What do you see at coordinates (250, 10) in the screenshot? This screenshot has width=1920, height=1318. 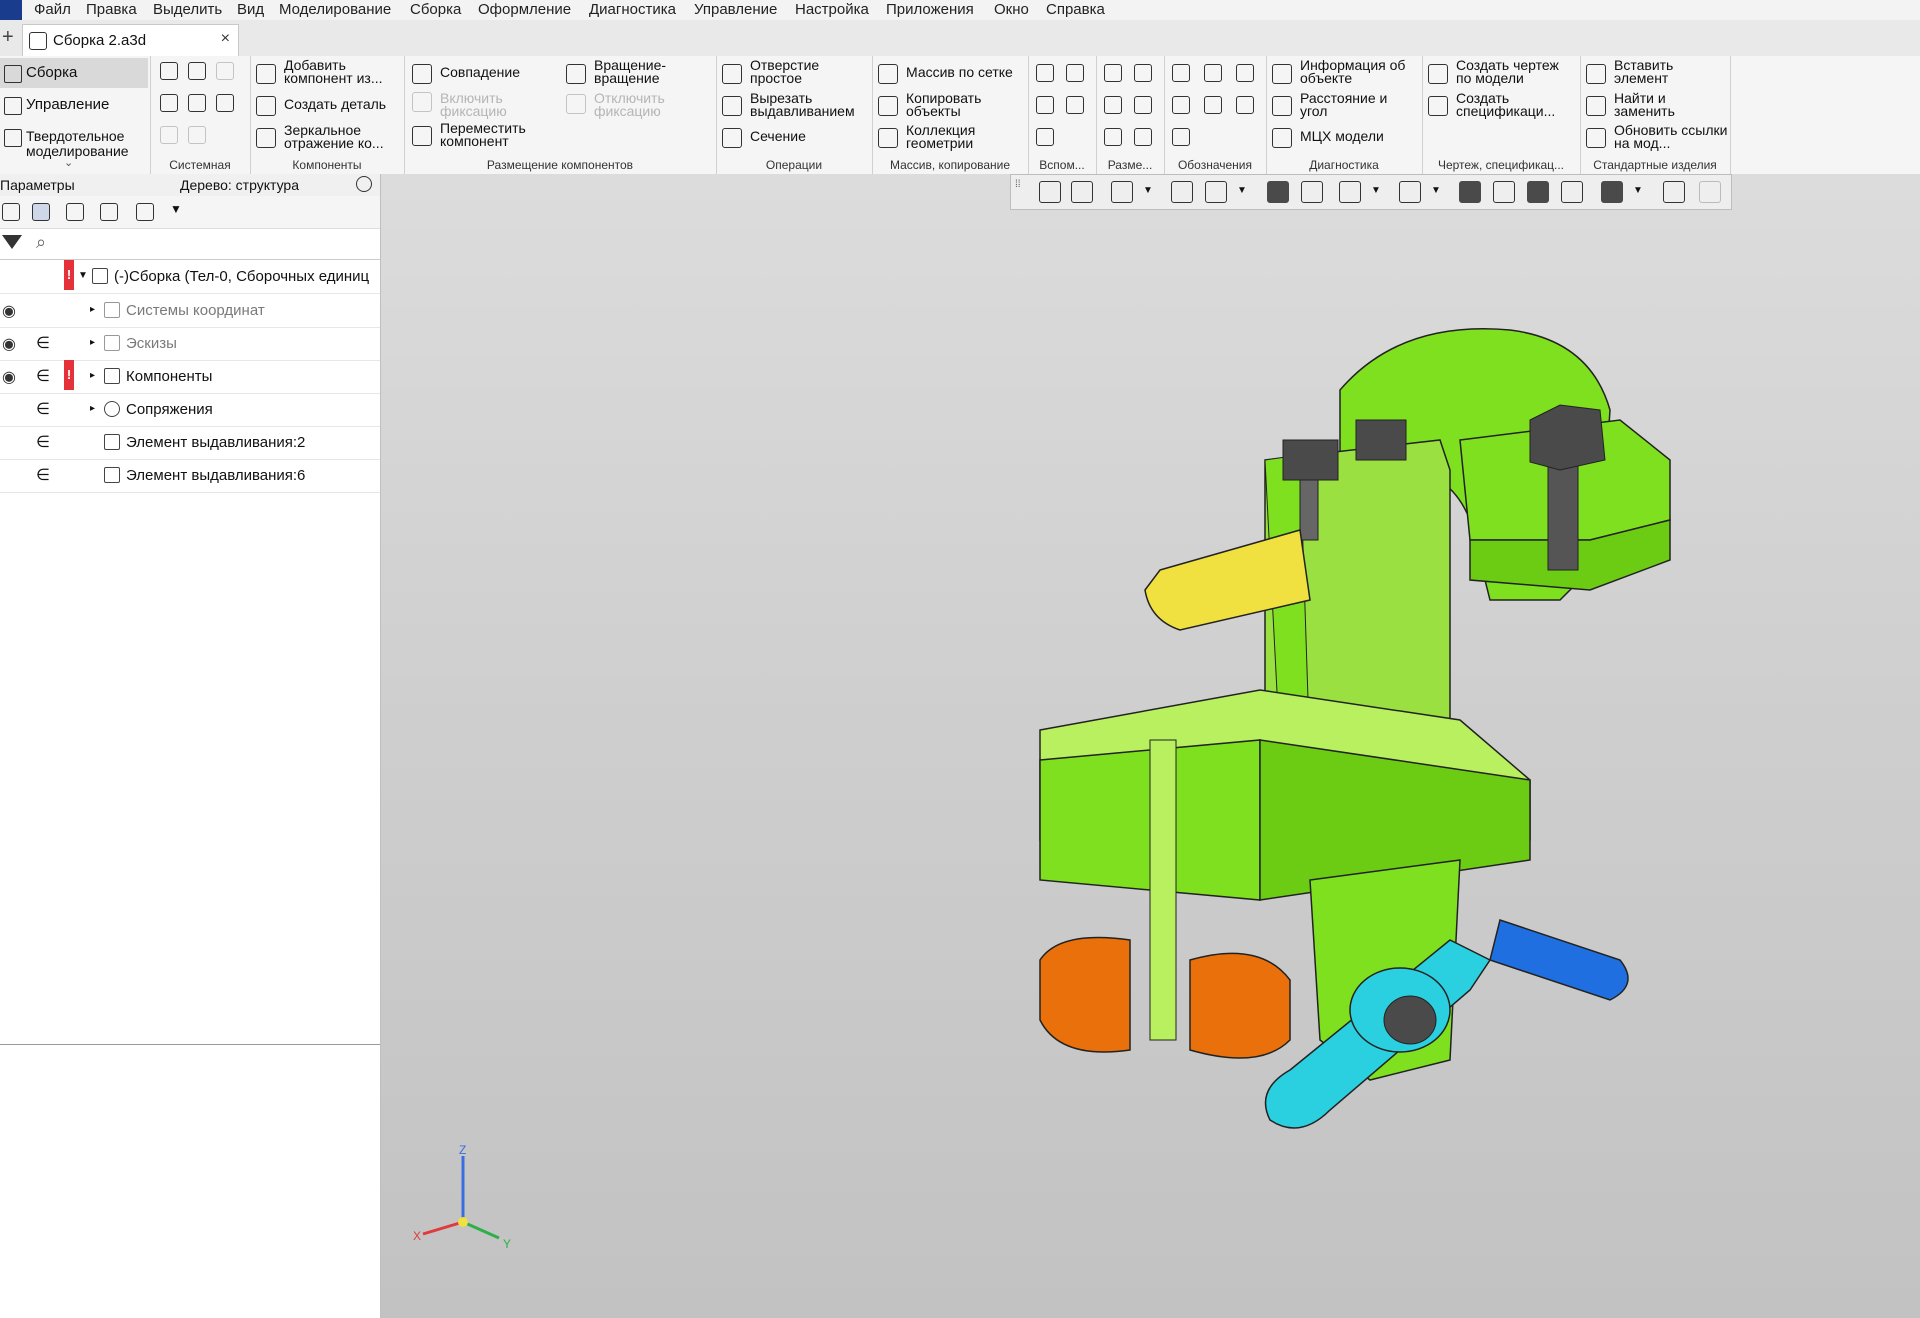 I see `menu-view: Вид` at bounding box center [250, 10].